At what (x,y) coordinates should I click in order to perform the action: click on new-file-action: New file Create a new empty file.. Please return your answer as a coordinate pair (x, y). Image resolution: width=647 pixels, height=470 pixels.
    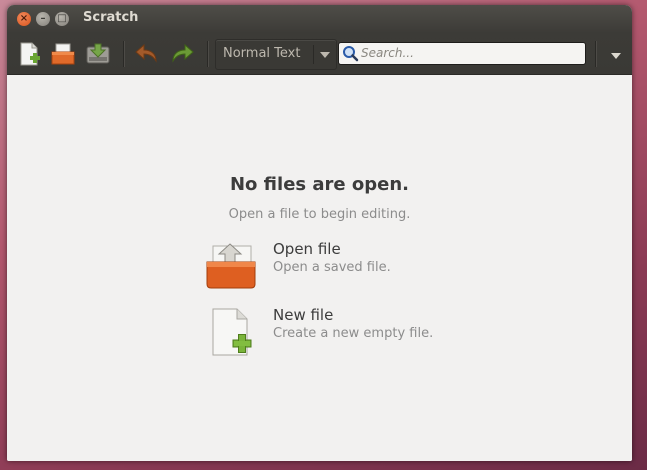
    Looking at the image, I should click on (355, 331).